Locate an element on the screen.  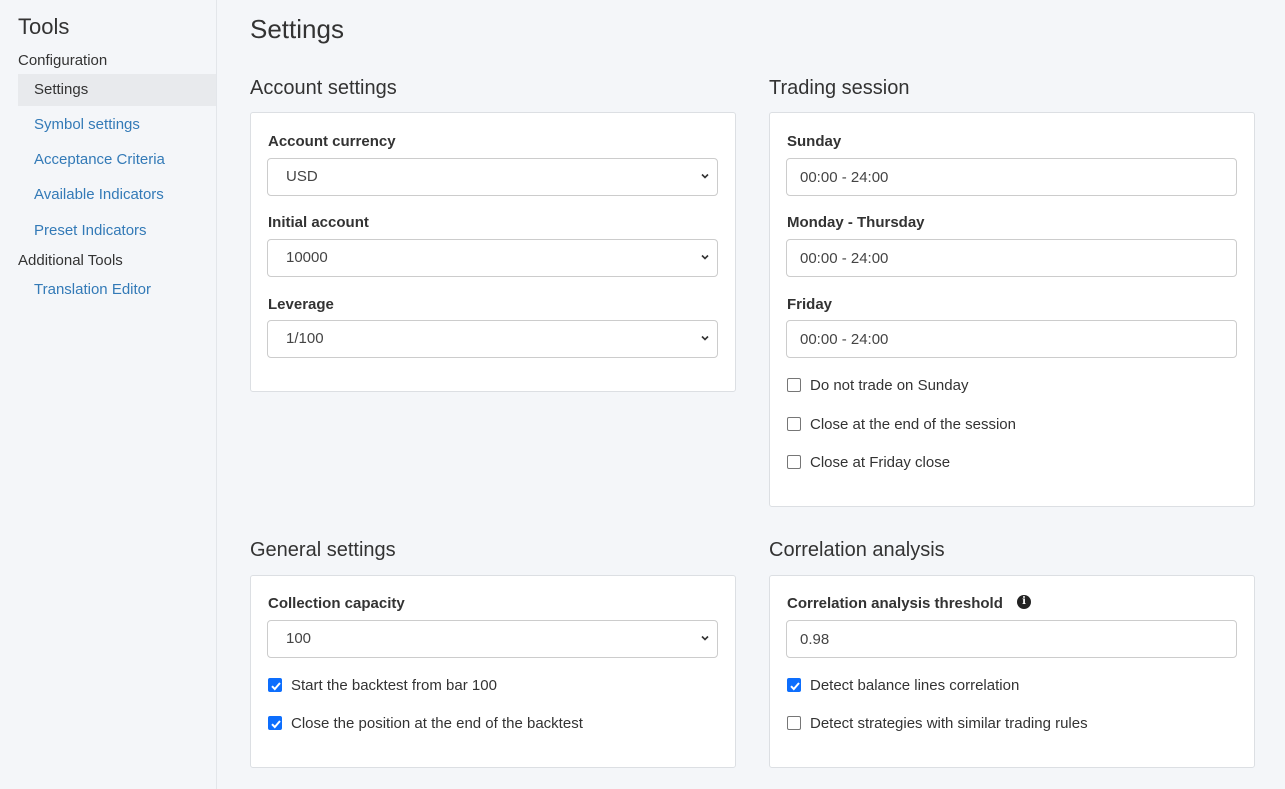
account-currency-select: USD is located at coordinates (492, 177).